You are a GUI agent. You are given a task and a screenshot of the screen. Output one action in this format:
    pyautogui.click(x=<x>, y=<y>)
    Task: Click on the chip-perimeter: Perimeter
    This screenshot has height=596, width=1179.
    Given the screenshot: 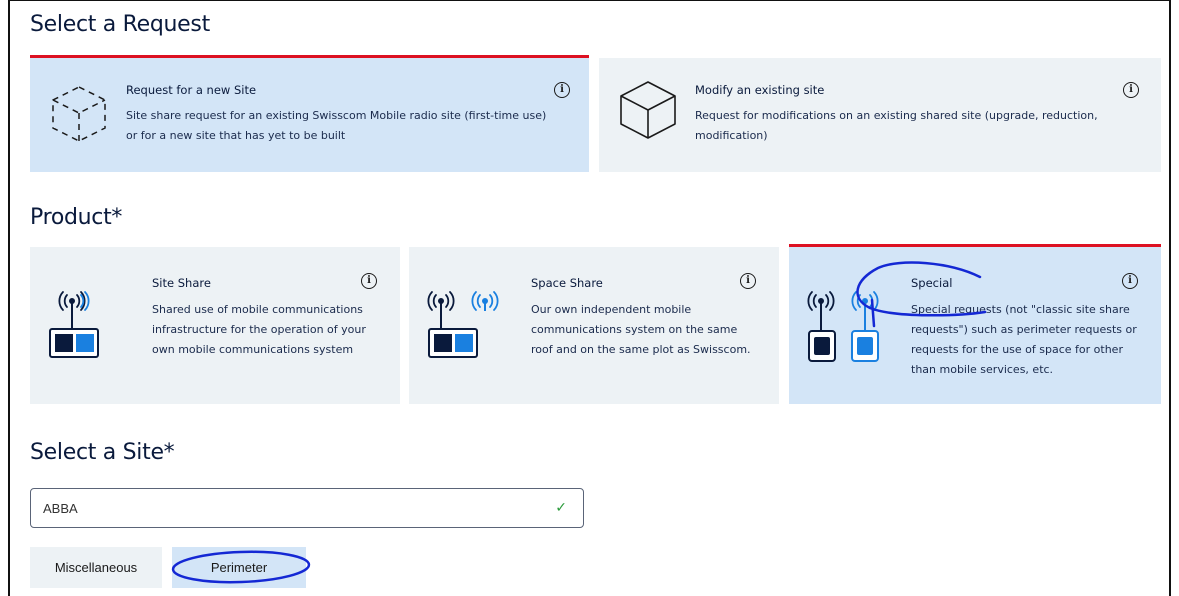 What is the action you would take?
    pyautogui.click(x=239, y=567)
    